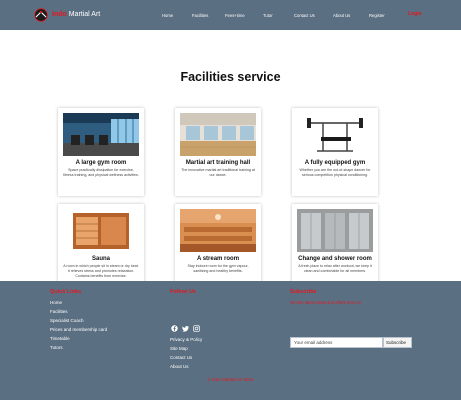 This screenshot has height=400, width=461. Describe the element at coordinates (181, 357) in the screenshot. I see `footer-link-contact-us: Contact Us` at that location.